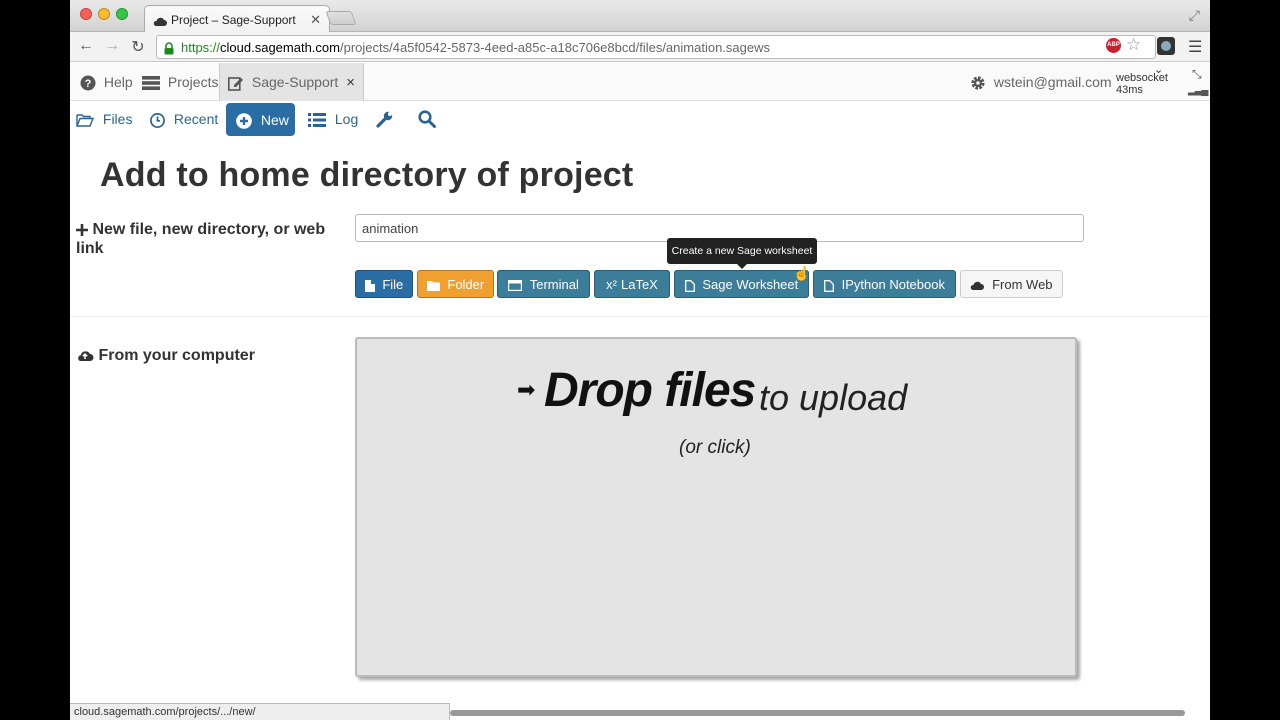 This screenshot has height=720, width=1280. I want to click on tab-close-icon: ✕, so click(315, 20).